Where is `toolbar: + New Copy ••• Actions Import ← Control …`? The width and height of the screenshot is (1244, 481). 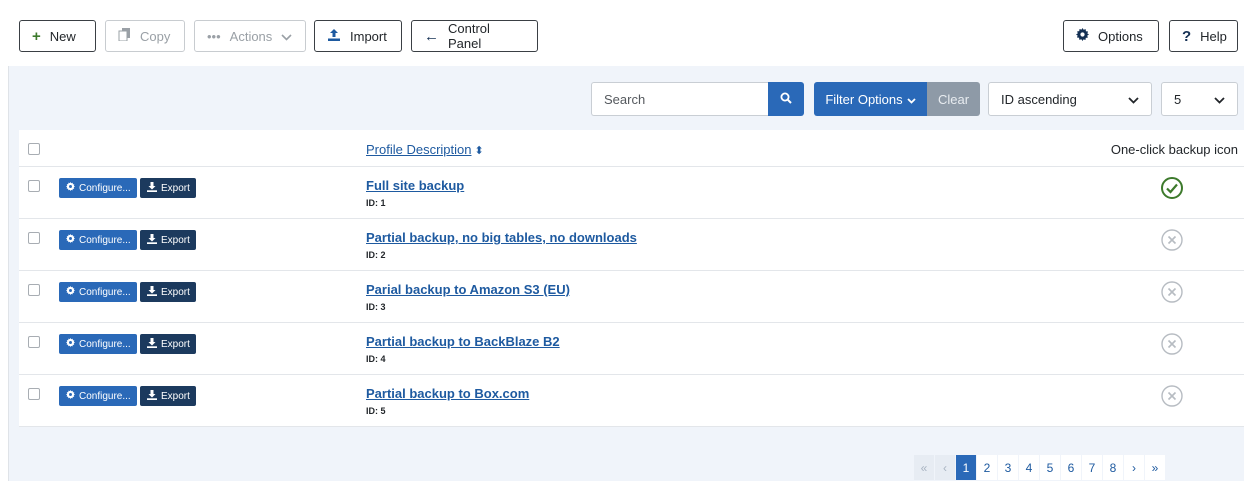 toolbar: + New Copy ••• Actions Import ← Control … is located at coordinates (622, 33).